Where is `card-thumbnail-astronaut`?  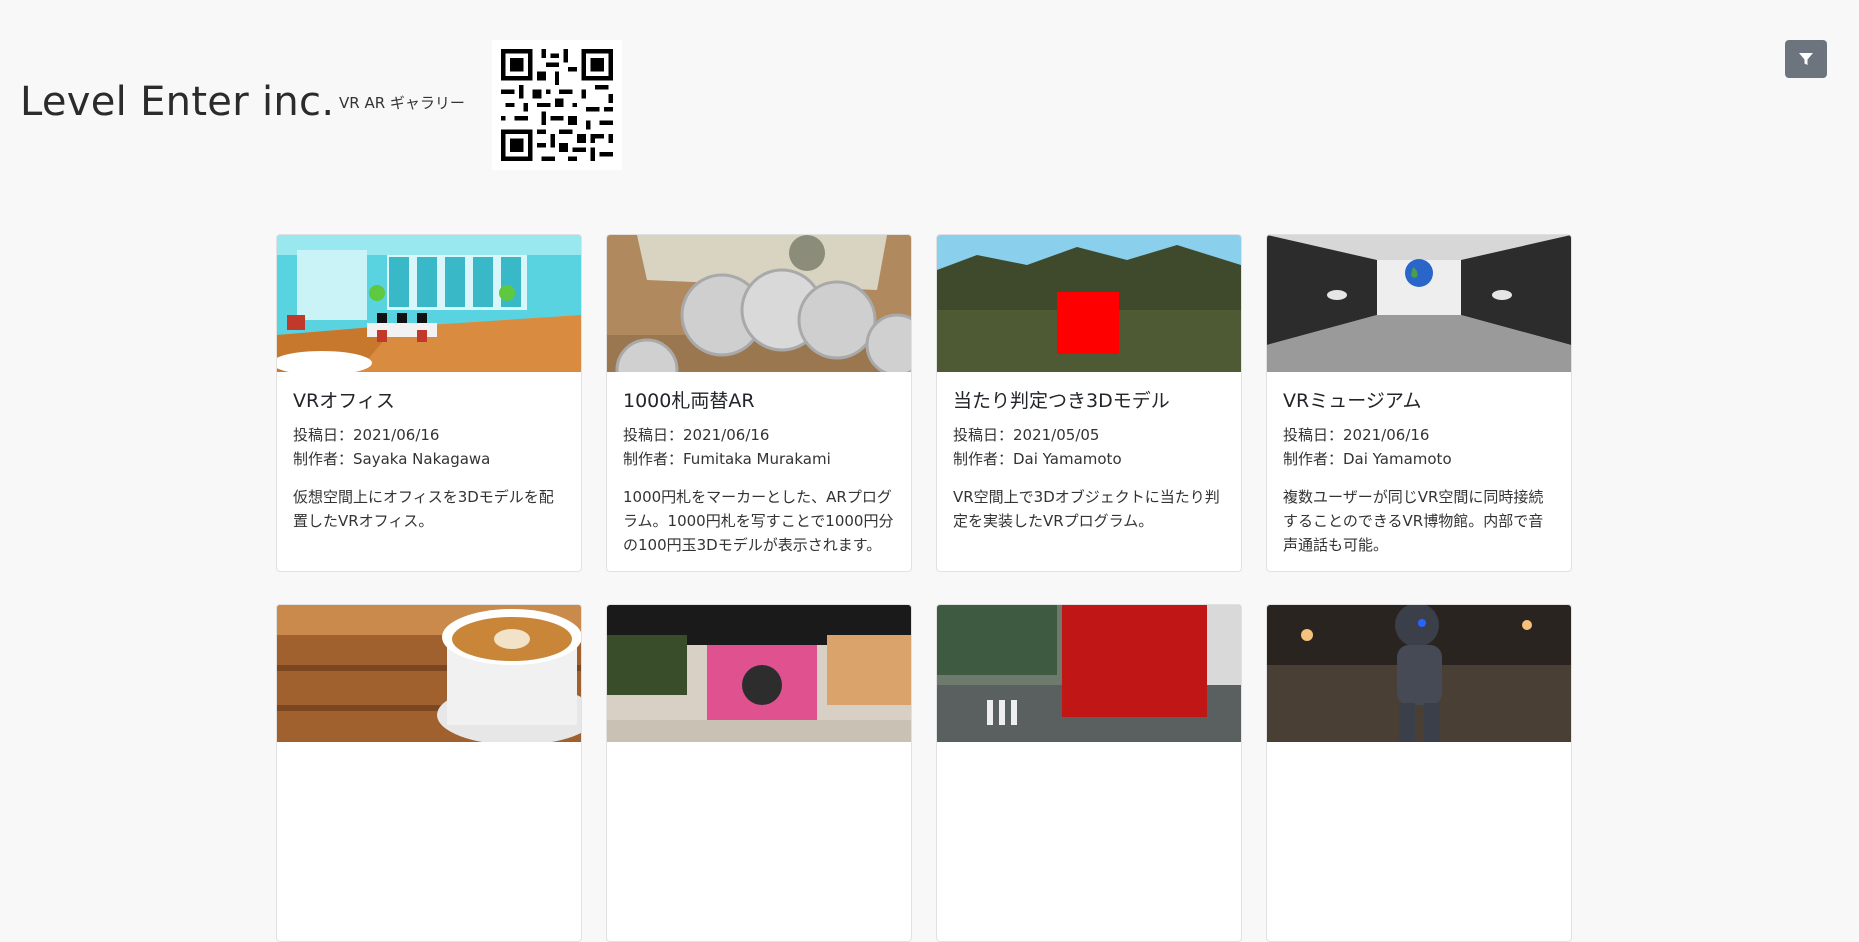
card-thumbnail-astronaut is located at coordinates (1419, 673).